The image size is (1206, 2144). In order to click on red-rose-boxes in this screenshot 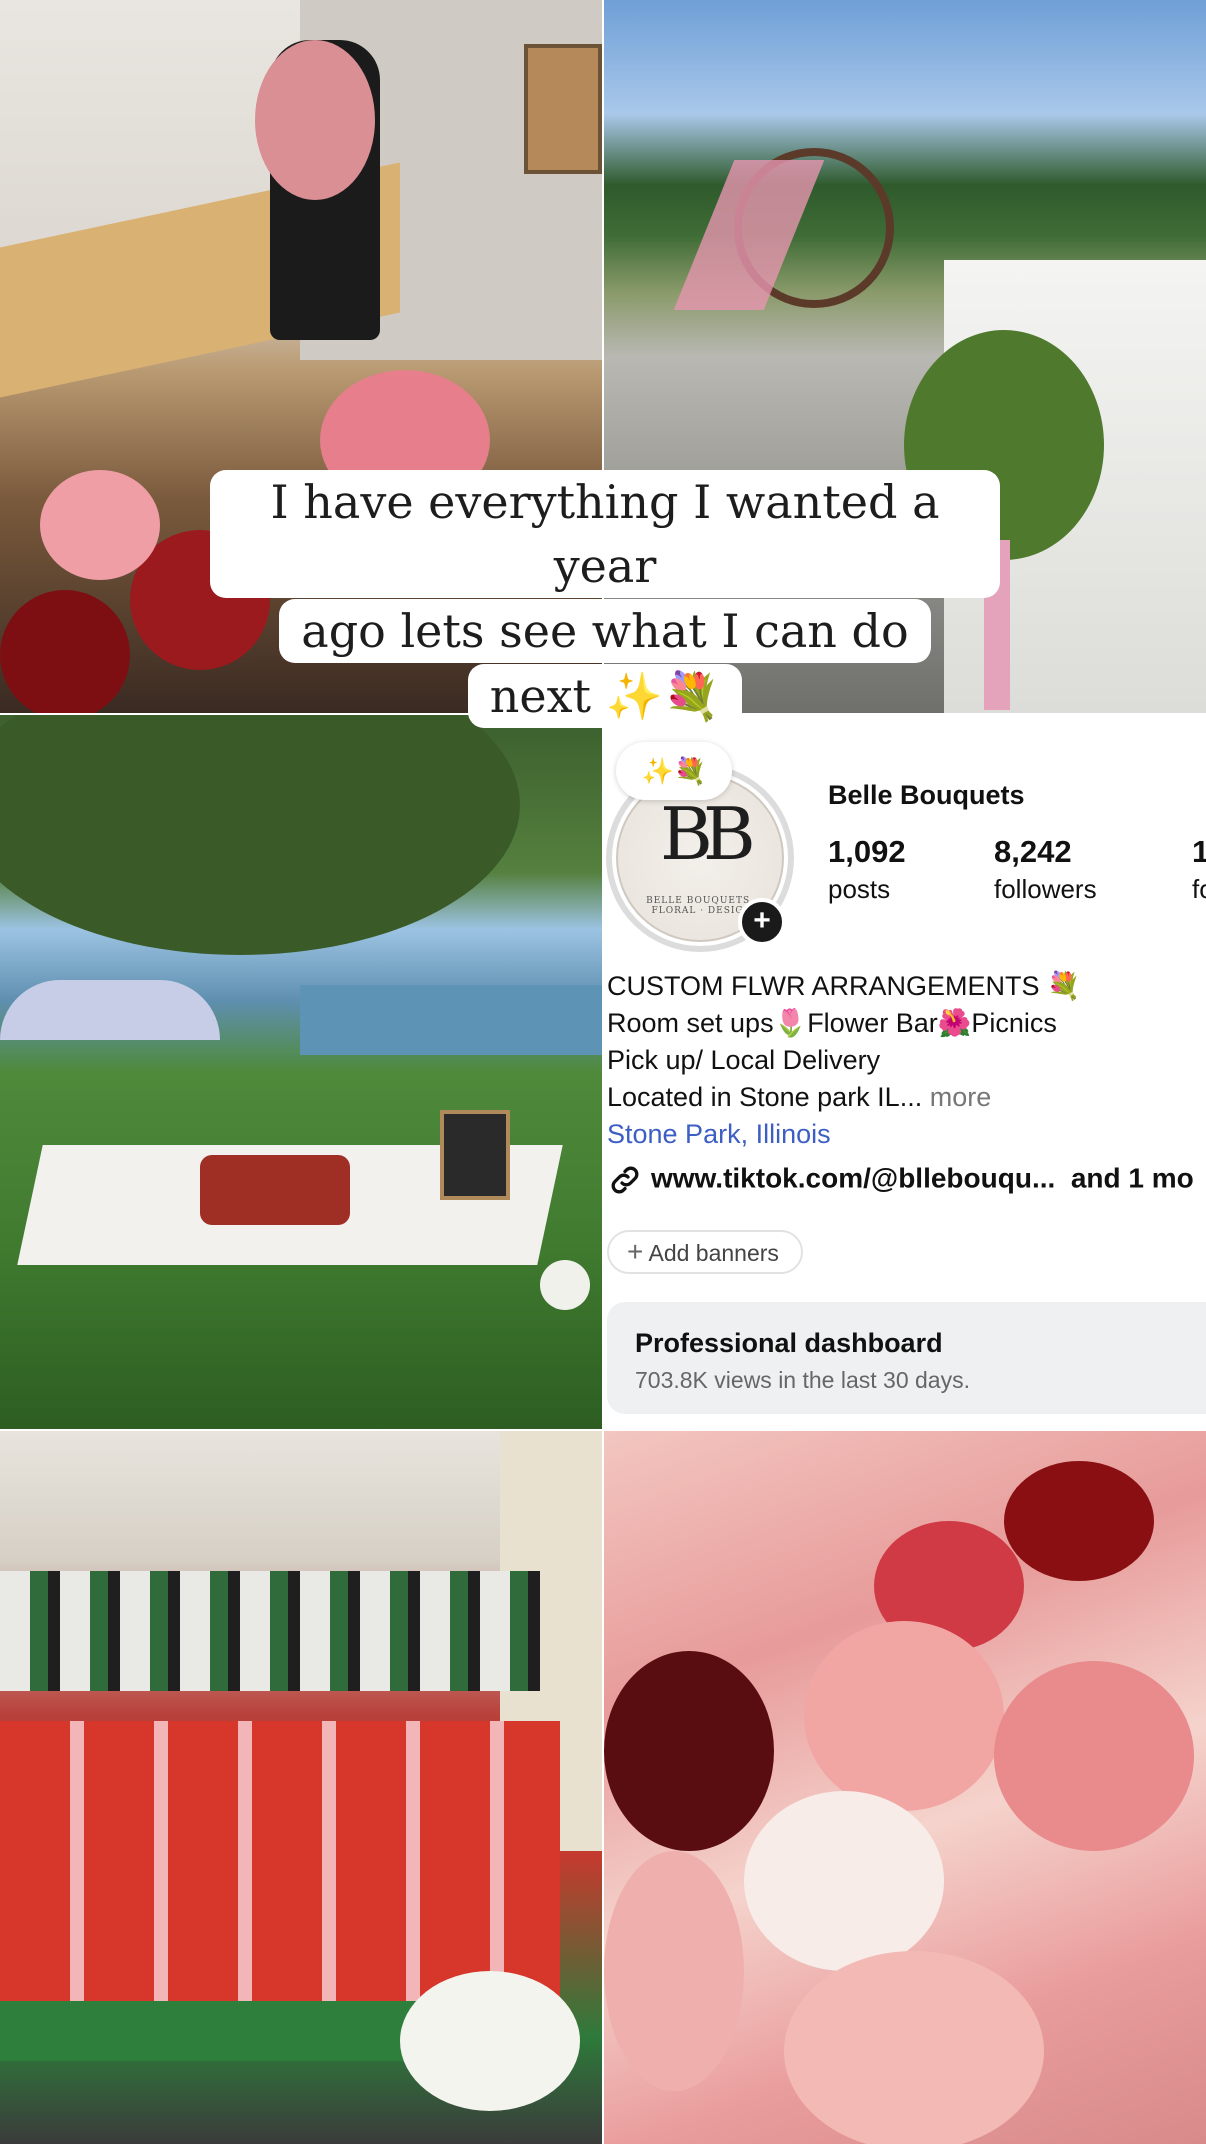, I will do `click(280, 1861)`.